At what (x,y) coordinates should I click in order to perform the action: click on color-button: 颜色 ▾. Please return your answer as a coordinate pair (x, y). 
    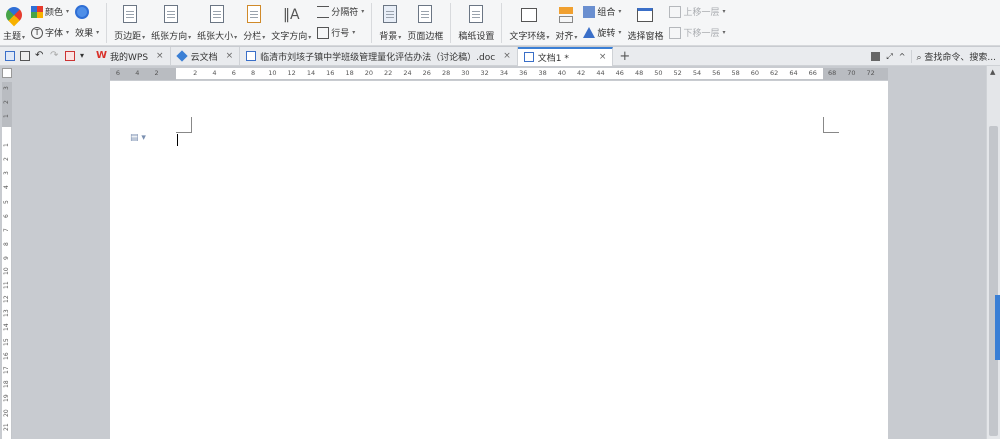
    Looking at the image, I should click on (50, 11).